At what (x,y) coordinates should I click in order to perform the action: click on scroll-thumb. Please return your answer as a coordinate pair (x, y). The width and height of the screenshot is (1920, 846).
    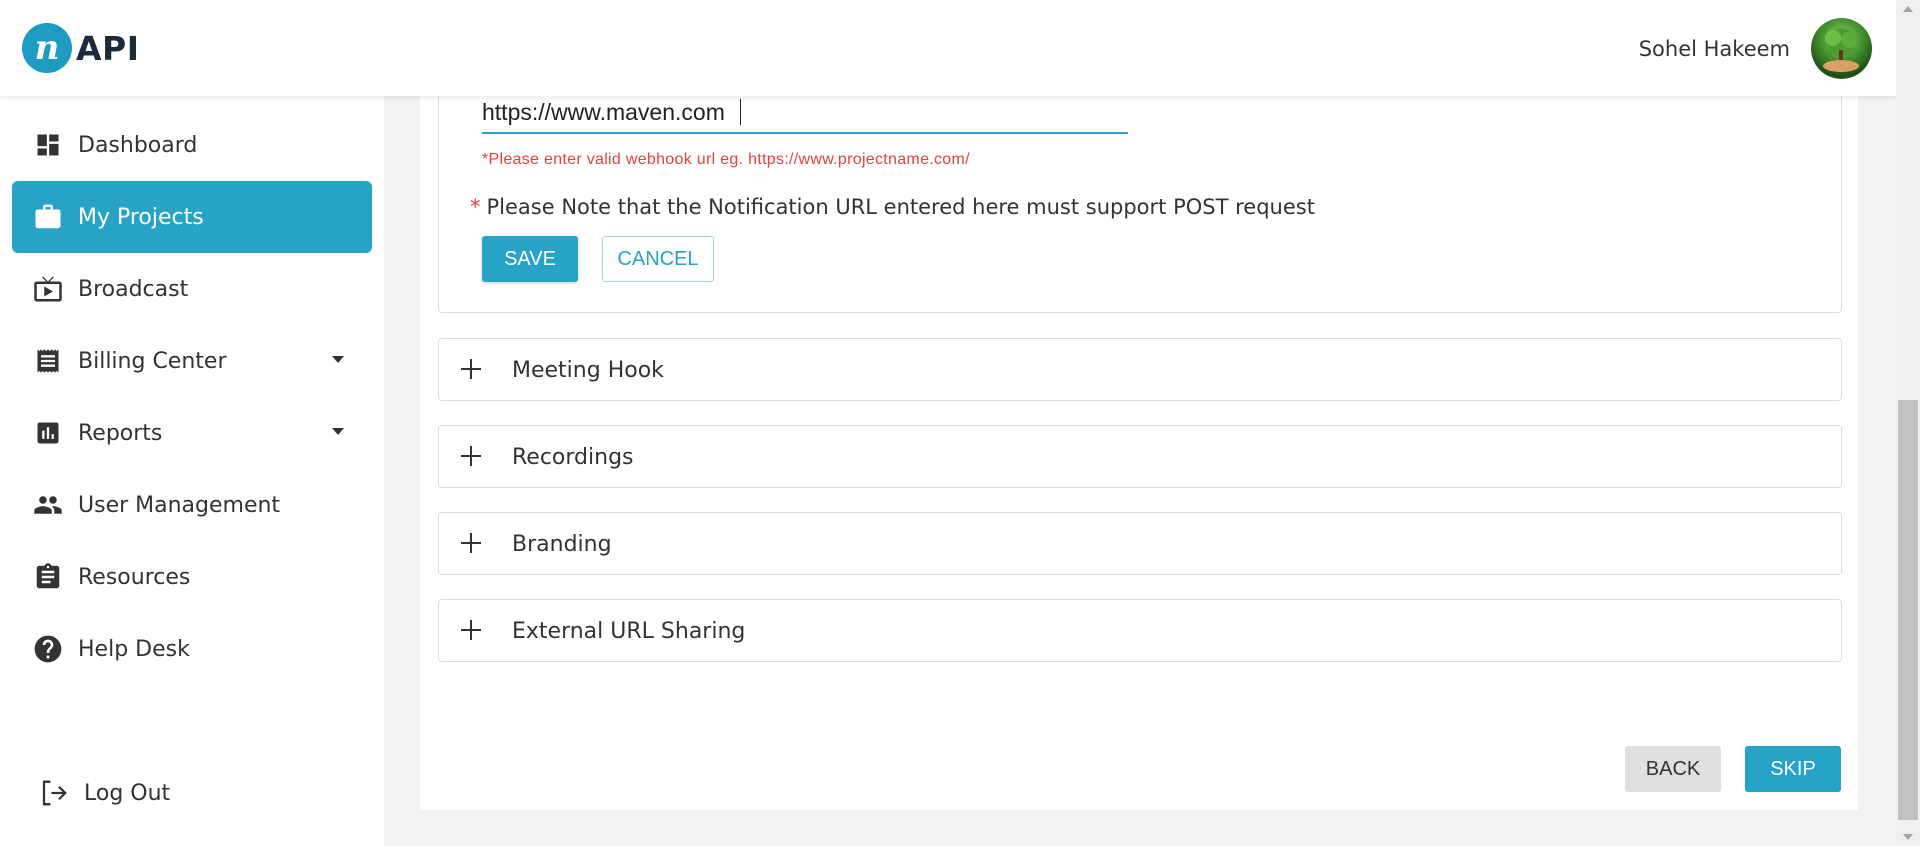
    Looking at the image, I should click on (1908, 610).